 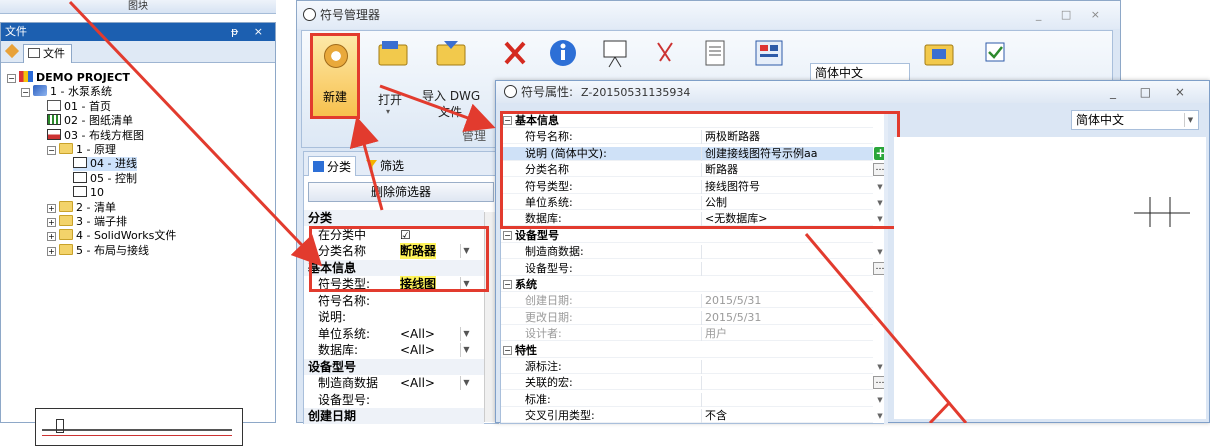 I want to click on tree-item: 10, so click(x=88, y=193).